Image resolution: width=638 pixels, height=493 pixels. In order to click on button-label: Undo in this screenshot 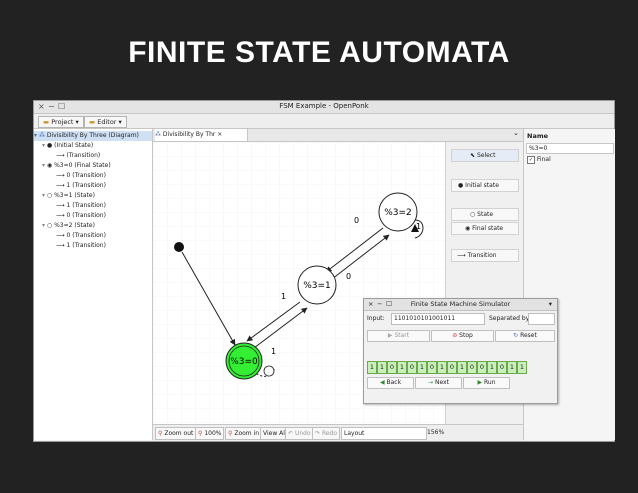, I will do `click(302, 433)`.